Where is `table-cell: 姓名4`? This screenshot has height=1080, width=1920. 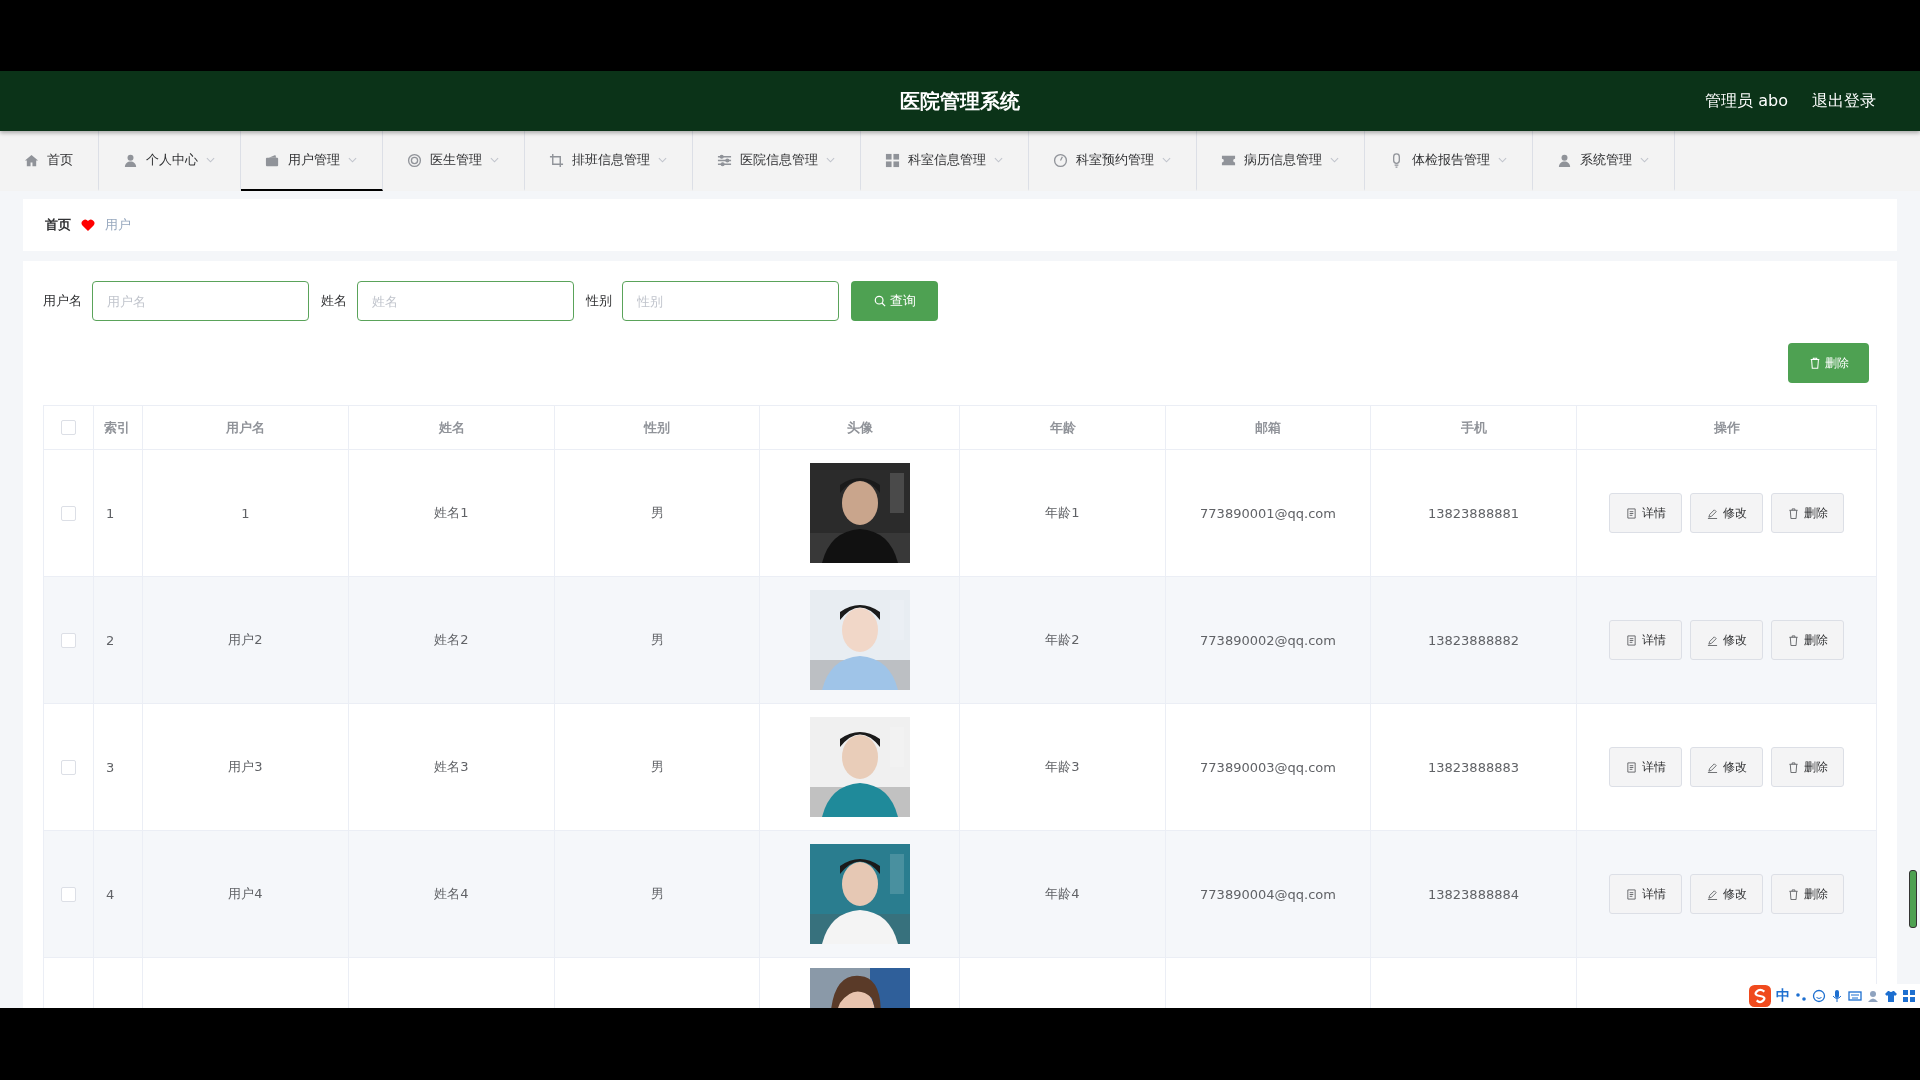
table-cell: 姓名4 is located at coordinates (451, 894).